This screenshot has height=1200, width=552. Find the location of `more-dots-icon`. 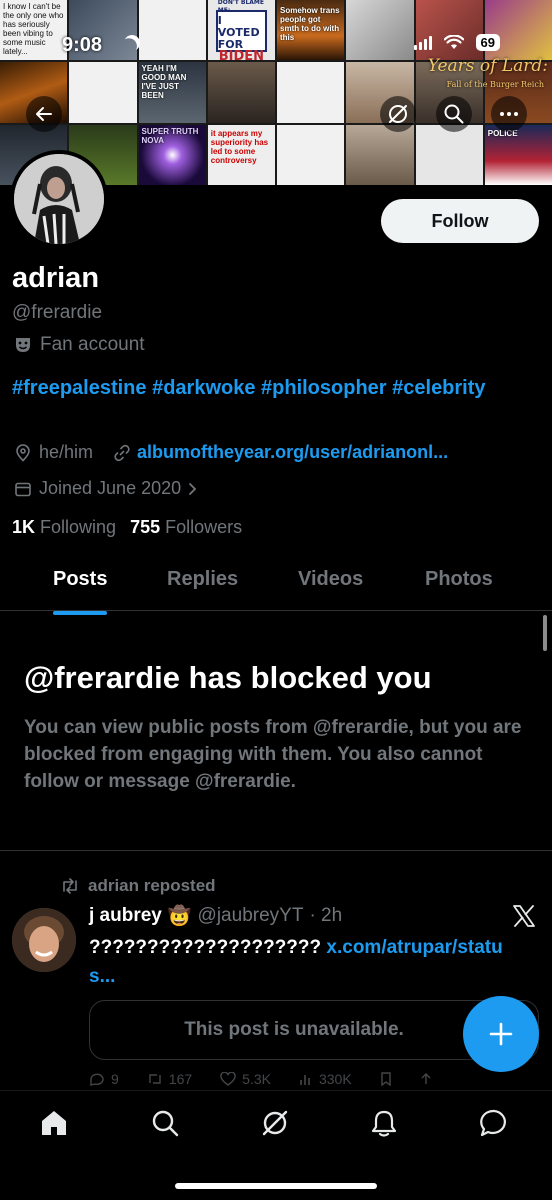

more-dots-icon is located at coordinates (509, 114).